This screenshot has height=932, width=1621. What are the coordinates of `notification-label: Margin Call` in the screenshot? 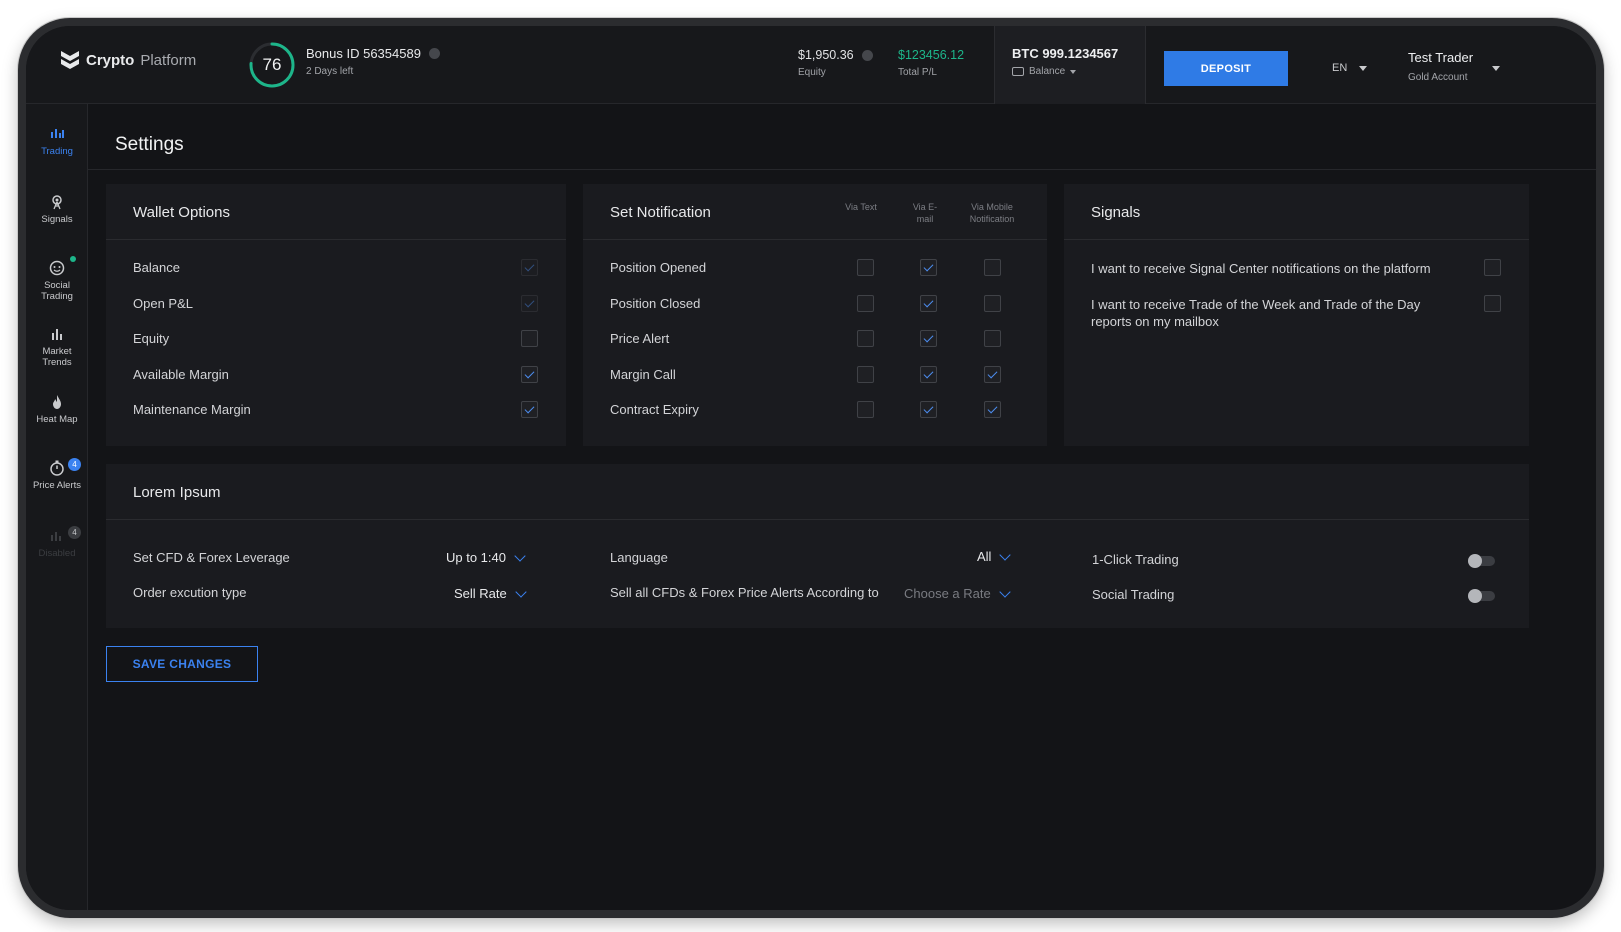 It's located at (643, 374).